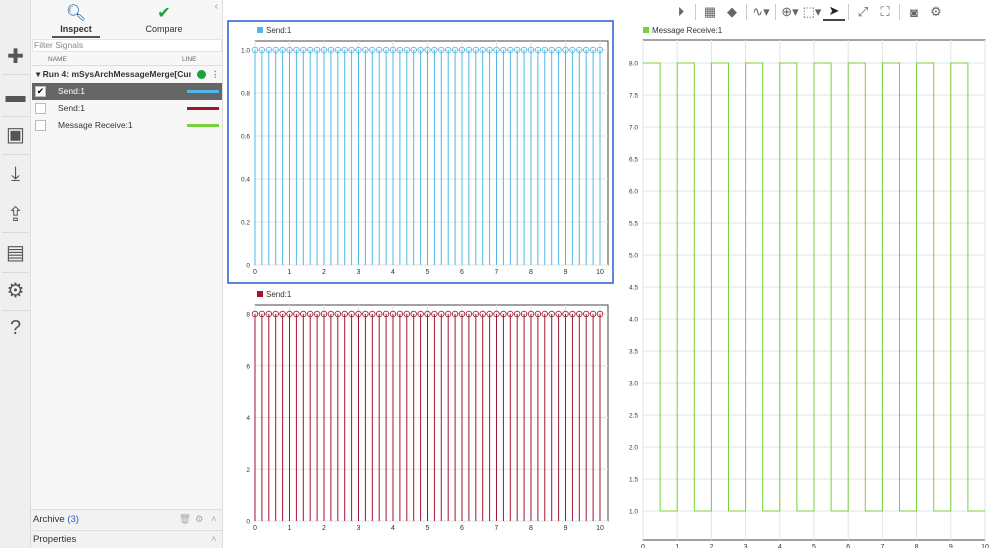 The image size is (1000, 549). Describe the element at coordinates (710, 12) in the screenshot. I see `layout-icon: ▦` at that location.